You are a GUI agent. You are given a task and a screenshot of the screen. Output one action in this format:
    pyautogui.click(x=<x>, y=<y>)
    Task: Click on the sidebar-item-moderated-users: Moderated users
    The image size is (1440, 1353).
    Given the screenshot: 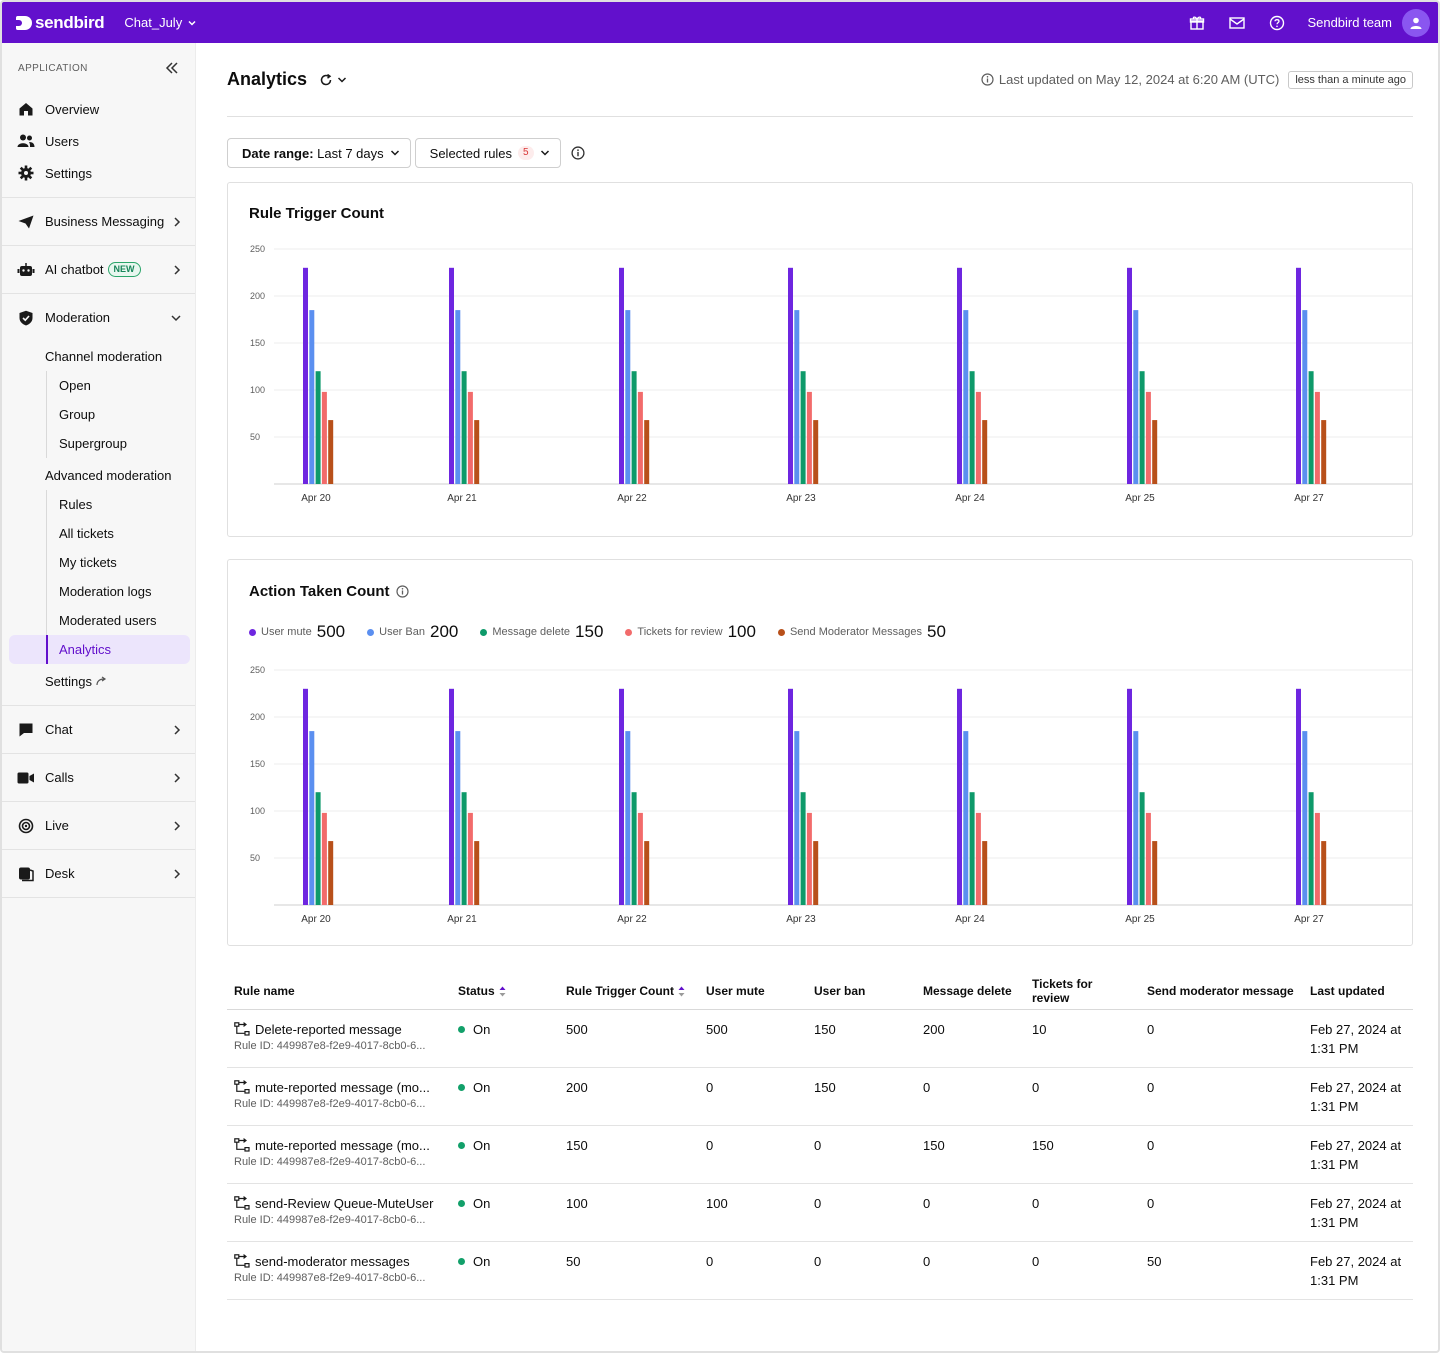 What is the action you would take?
    pyautogui.click(x=121, y=620)
    